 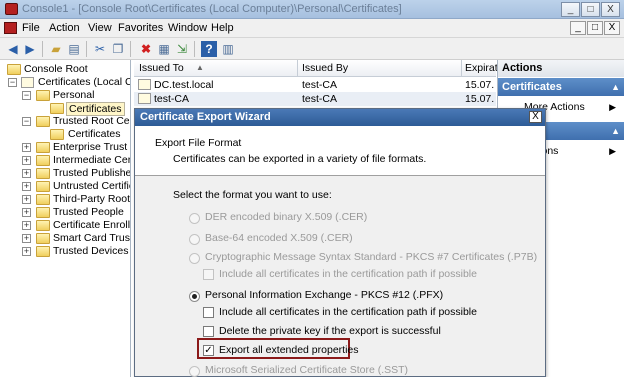 What do you see at coordinates (31, 28) in the screenshot?
I see `menu-file: File` at bounding box center [31, 28].